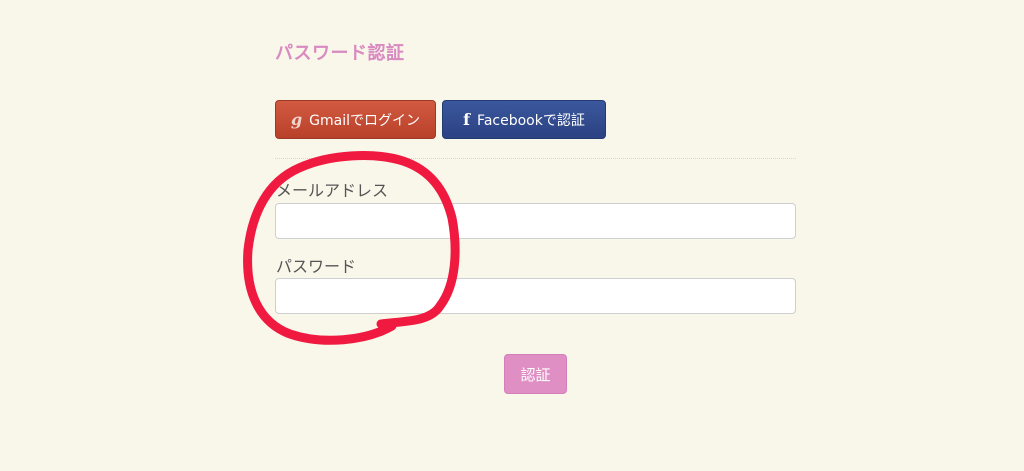  I want to click on facebook-f-icon: f, so click(467, 119).